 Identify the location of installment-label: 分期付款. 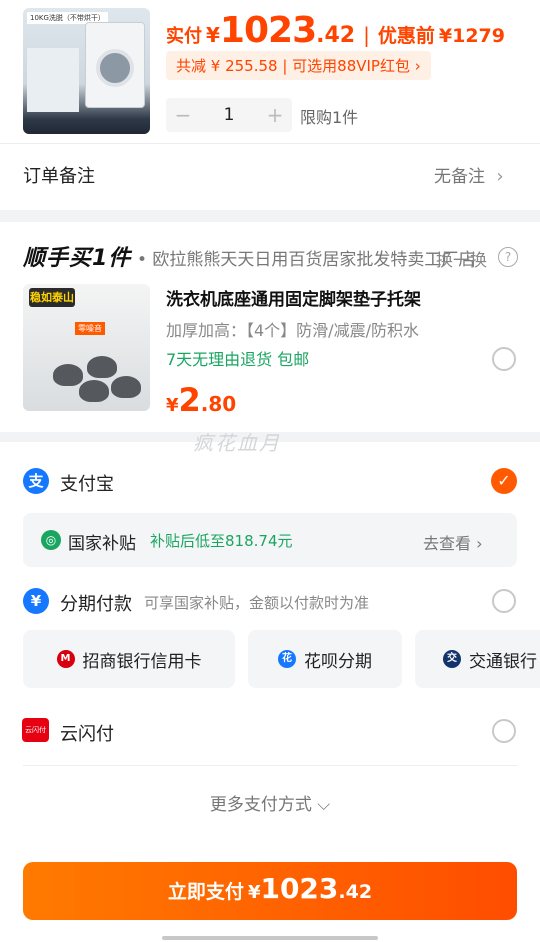
(96, 603).